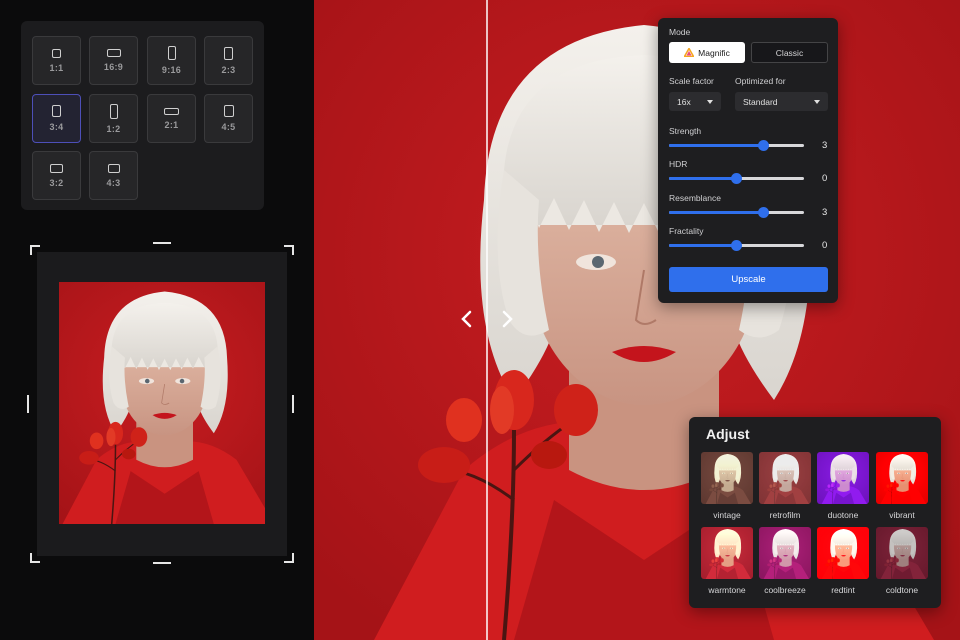  Describe the element at coordinates (56, 67) in the screenshot. I see `ratio-label: 1:1` at that location.